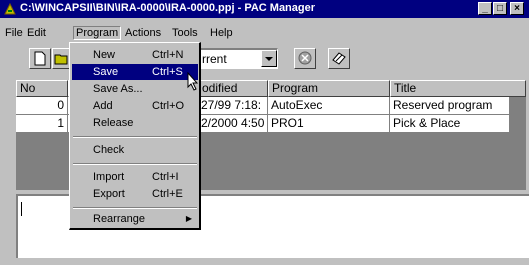 The height and width of the screenshot is (265, 529). I want to click on eraser-icon, so click(339, 58).